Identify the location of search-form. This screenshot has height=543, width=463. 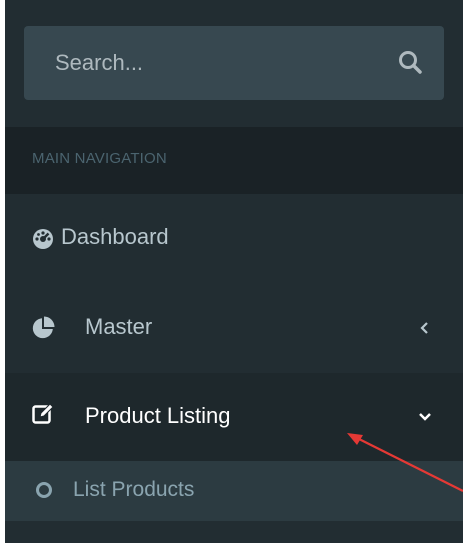
(234, 63).